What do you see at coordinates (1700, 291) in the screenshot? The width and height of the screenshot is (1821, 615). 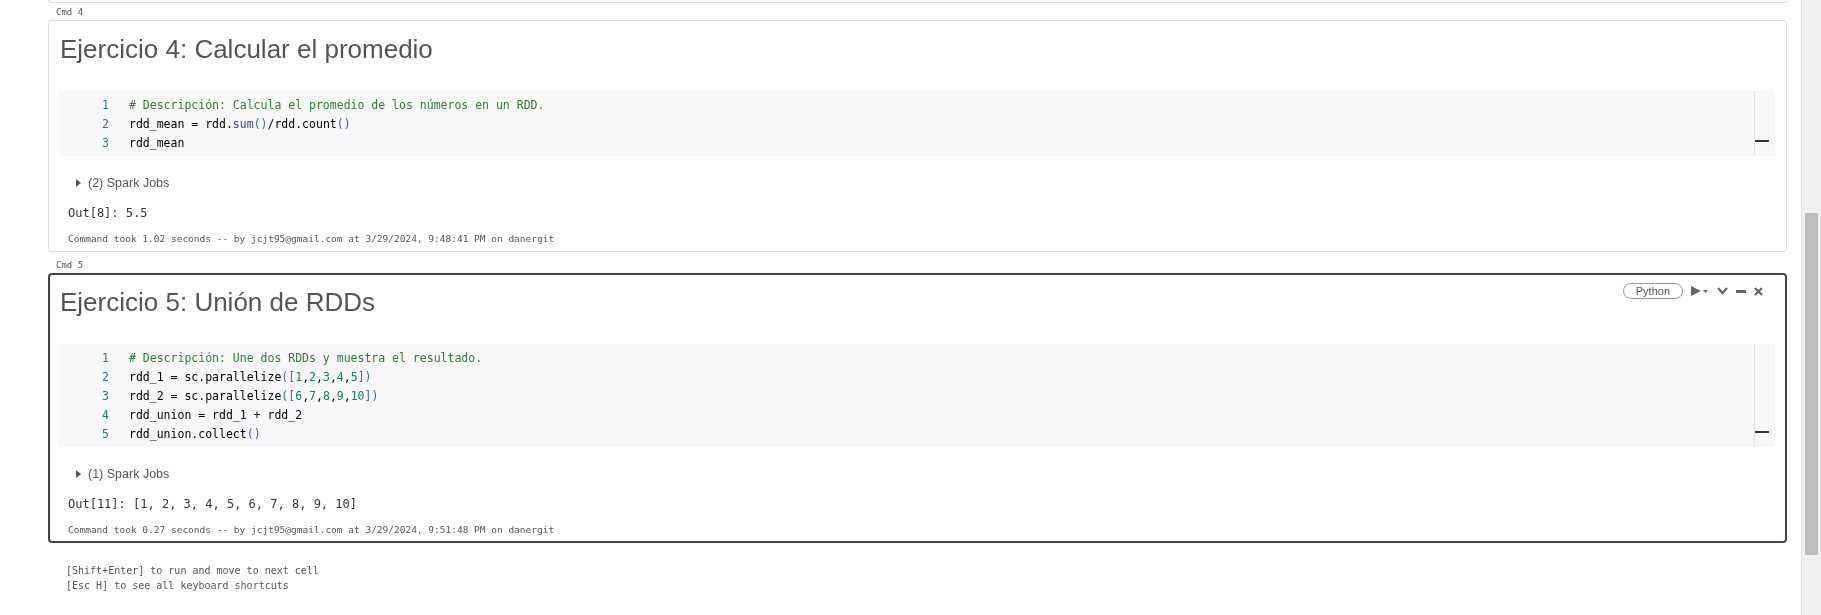 I see `run-icon` at bounding box center [1700, 291].